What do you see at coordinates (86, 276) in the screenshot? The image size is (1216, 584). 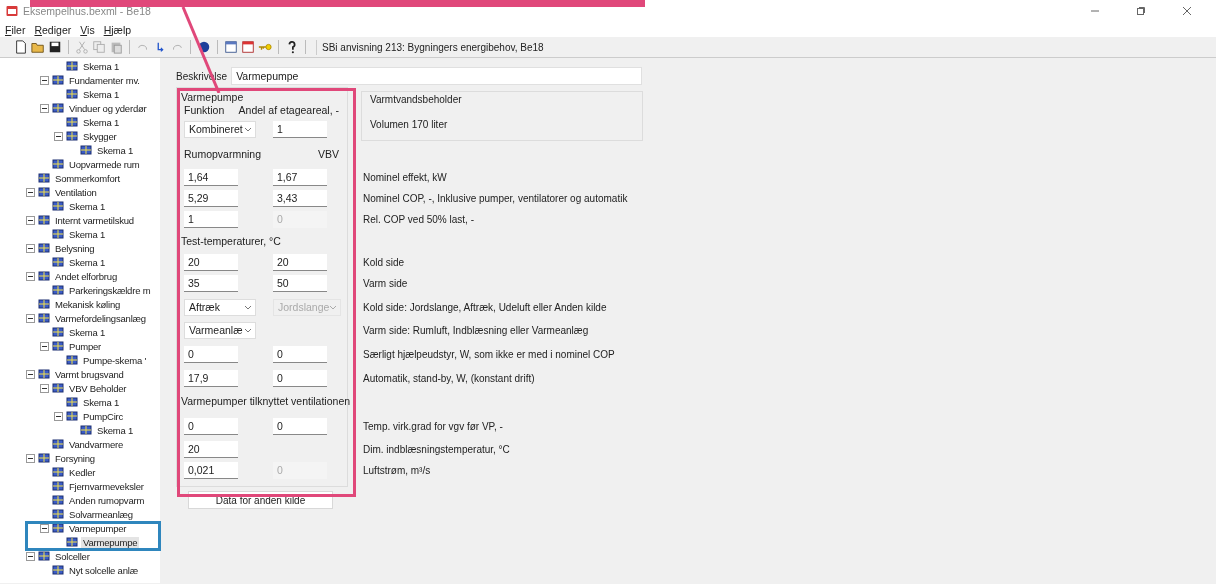 I see `tree-item: Andet elforbrug` at bounding box center [86, 276].